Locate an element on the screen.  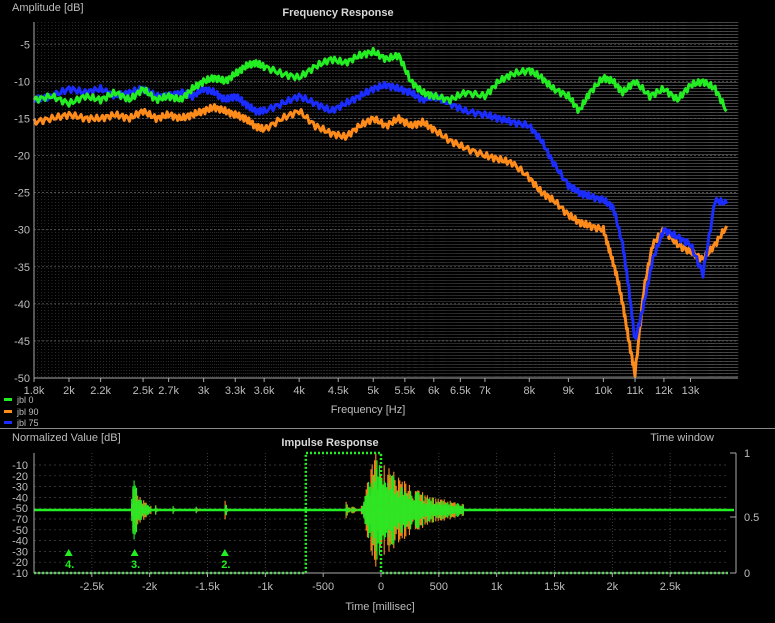
freq-xtick-label: 4k is located at coordinates (299, 391).